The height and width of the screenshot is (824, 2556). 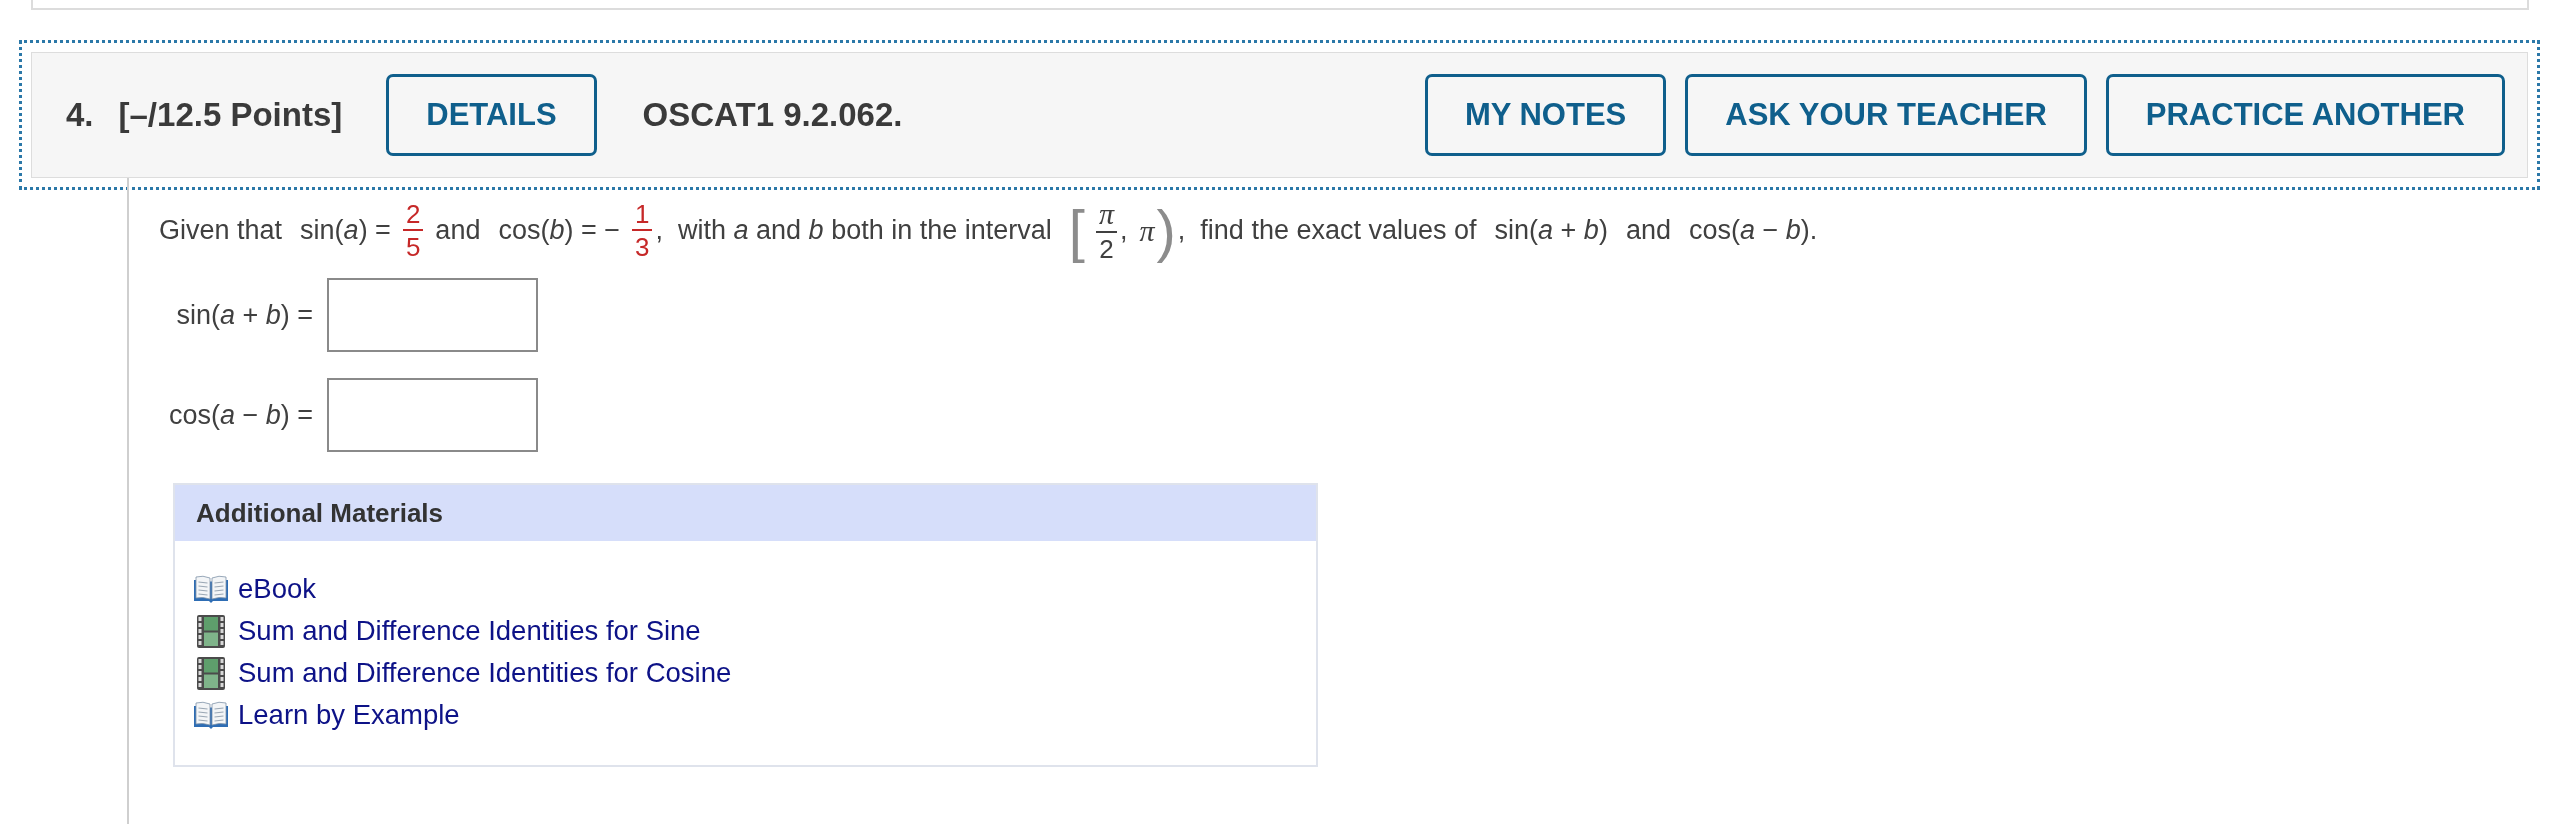 What do you see at coordinates (327, 715) in the screenshot?
I see `material-link: Learn by Example` at bounding box center [327, 715].